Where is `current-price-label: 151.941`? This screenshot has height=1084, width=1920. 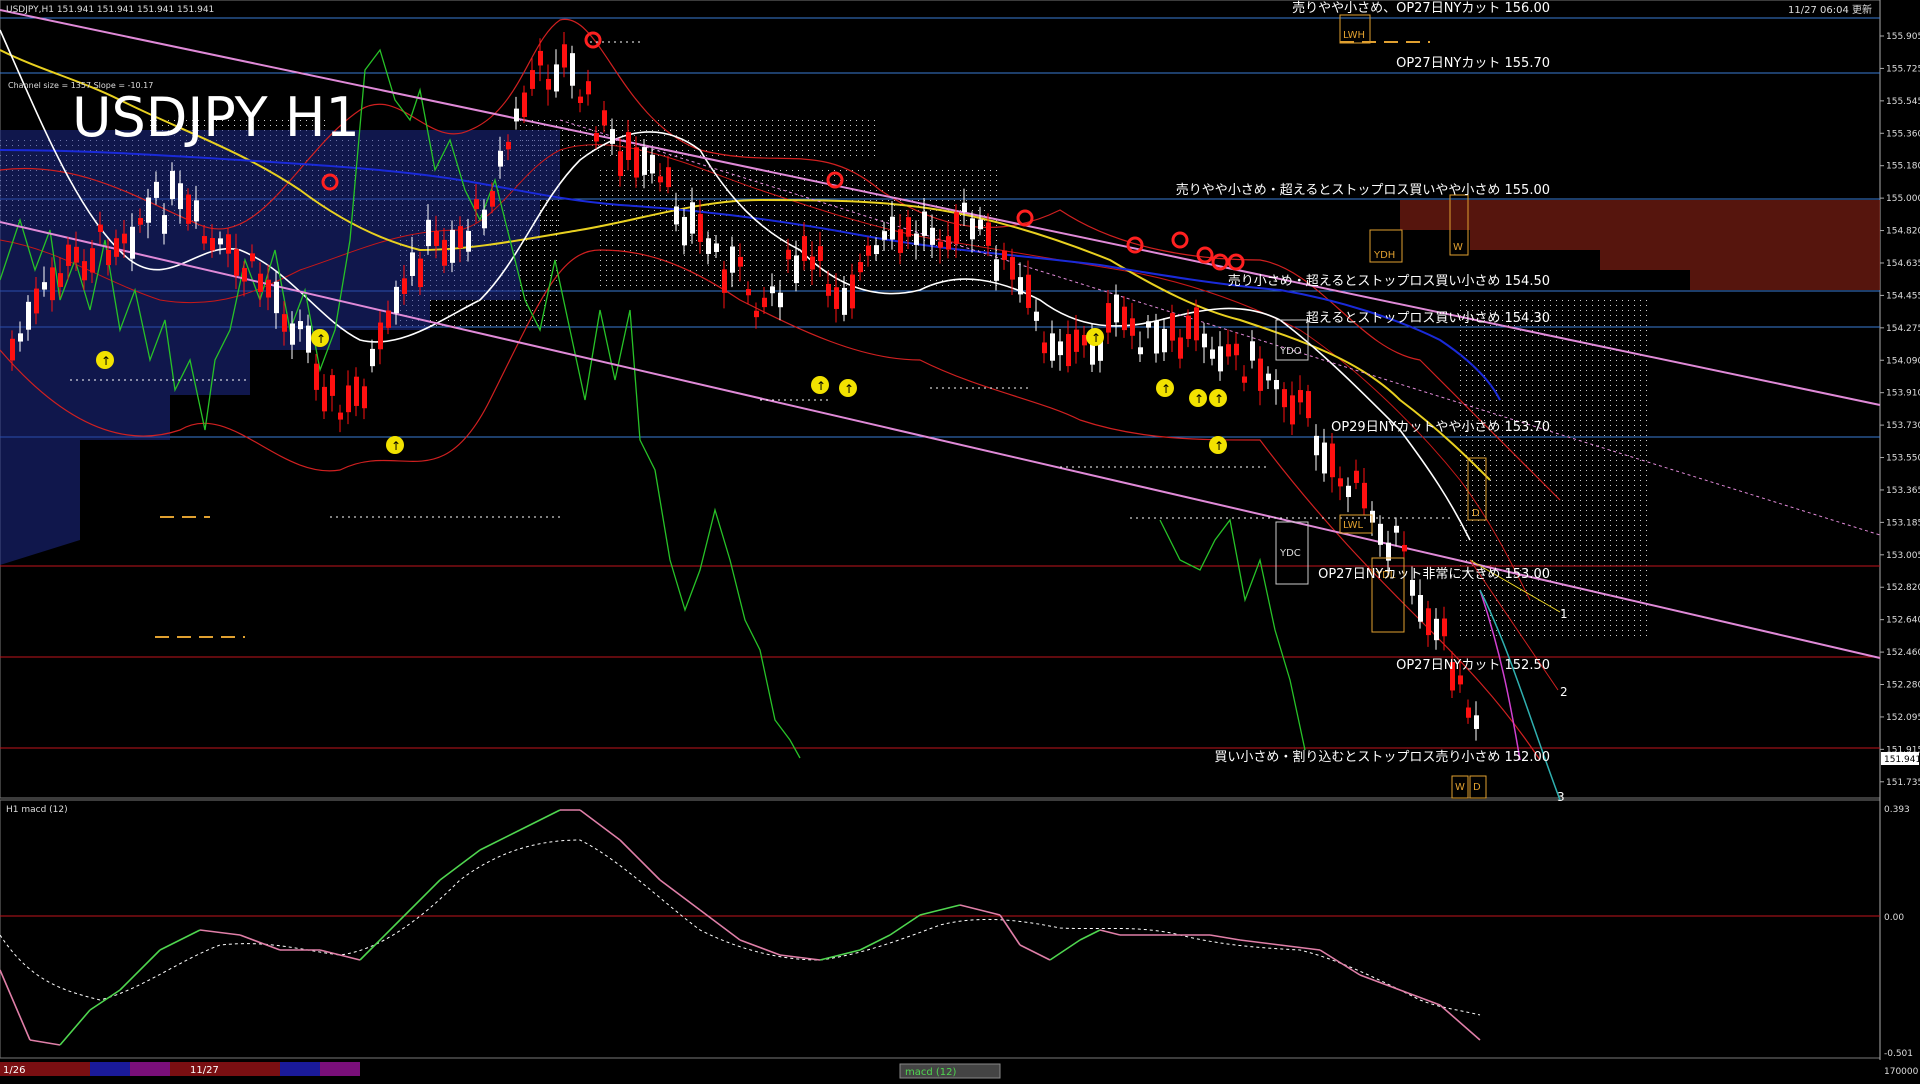
current-price-label: 151.941 is located at coordinates (1902, 760).